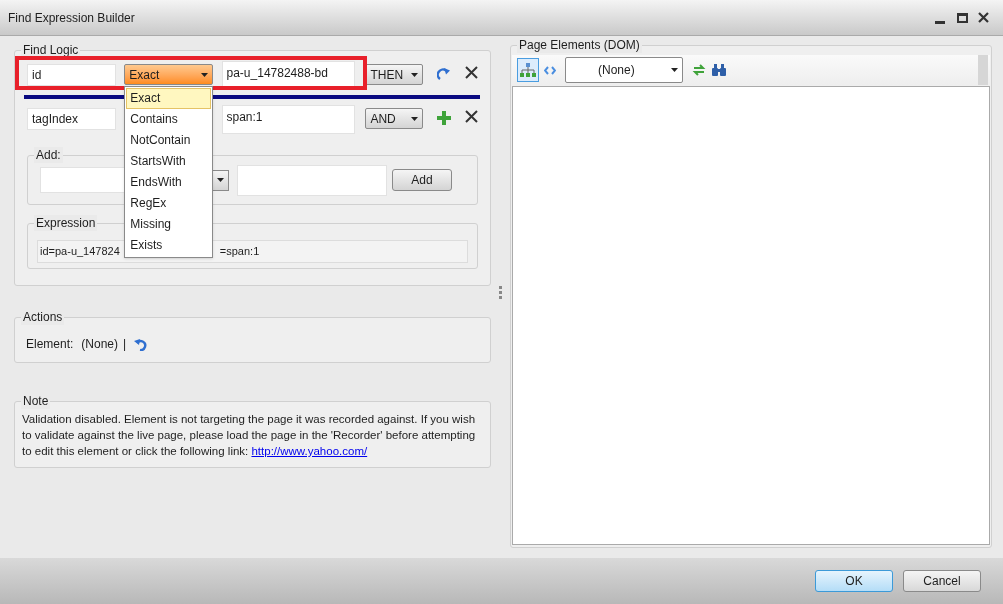  Describe the element at coordinates (66, 223) in the screenshot. I see `group-title: Expression` at that location.